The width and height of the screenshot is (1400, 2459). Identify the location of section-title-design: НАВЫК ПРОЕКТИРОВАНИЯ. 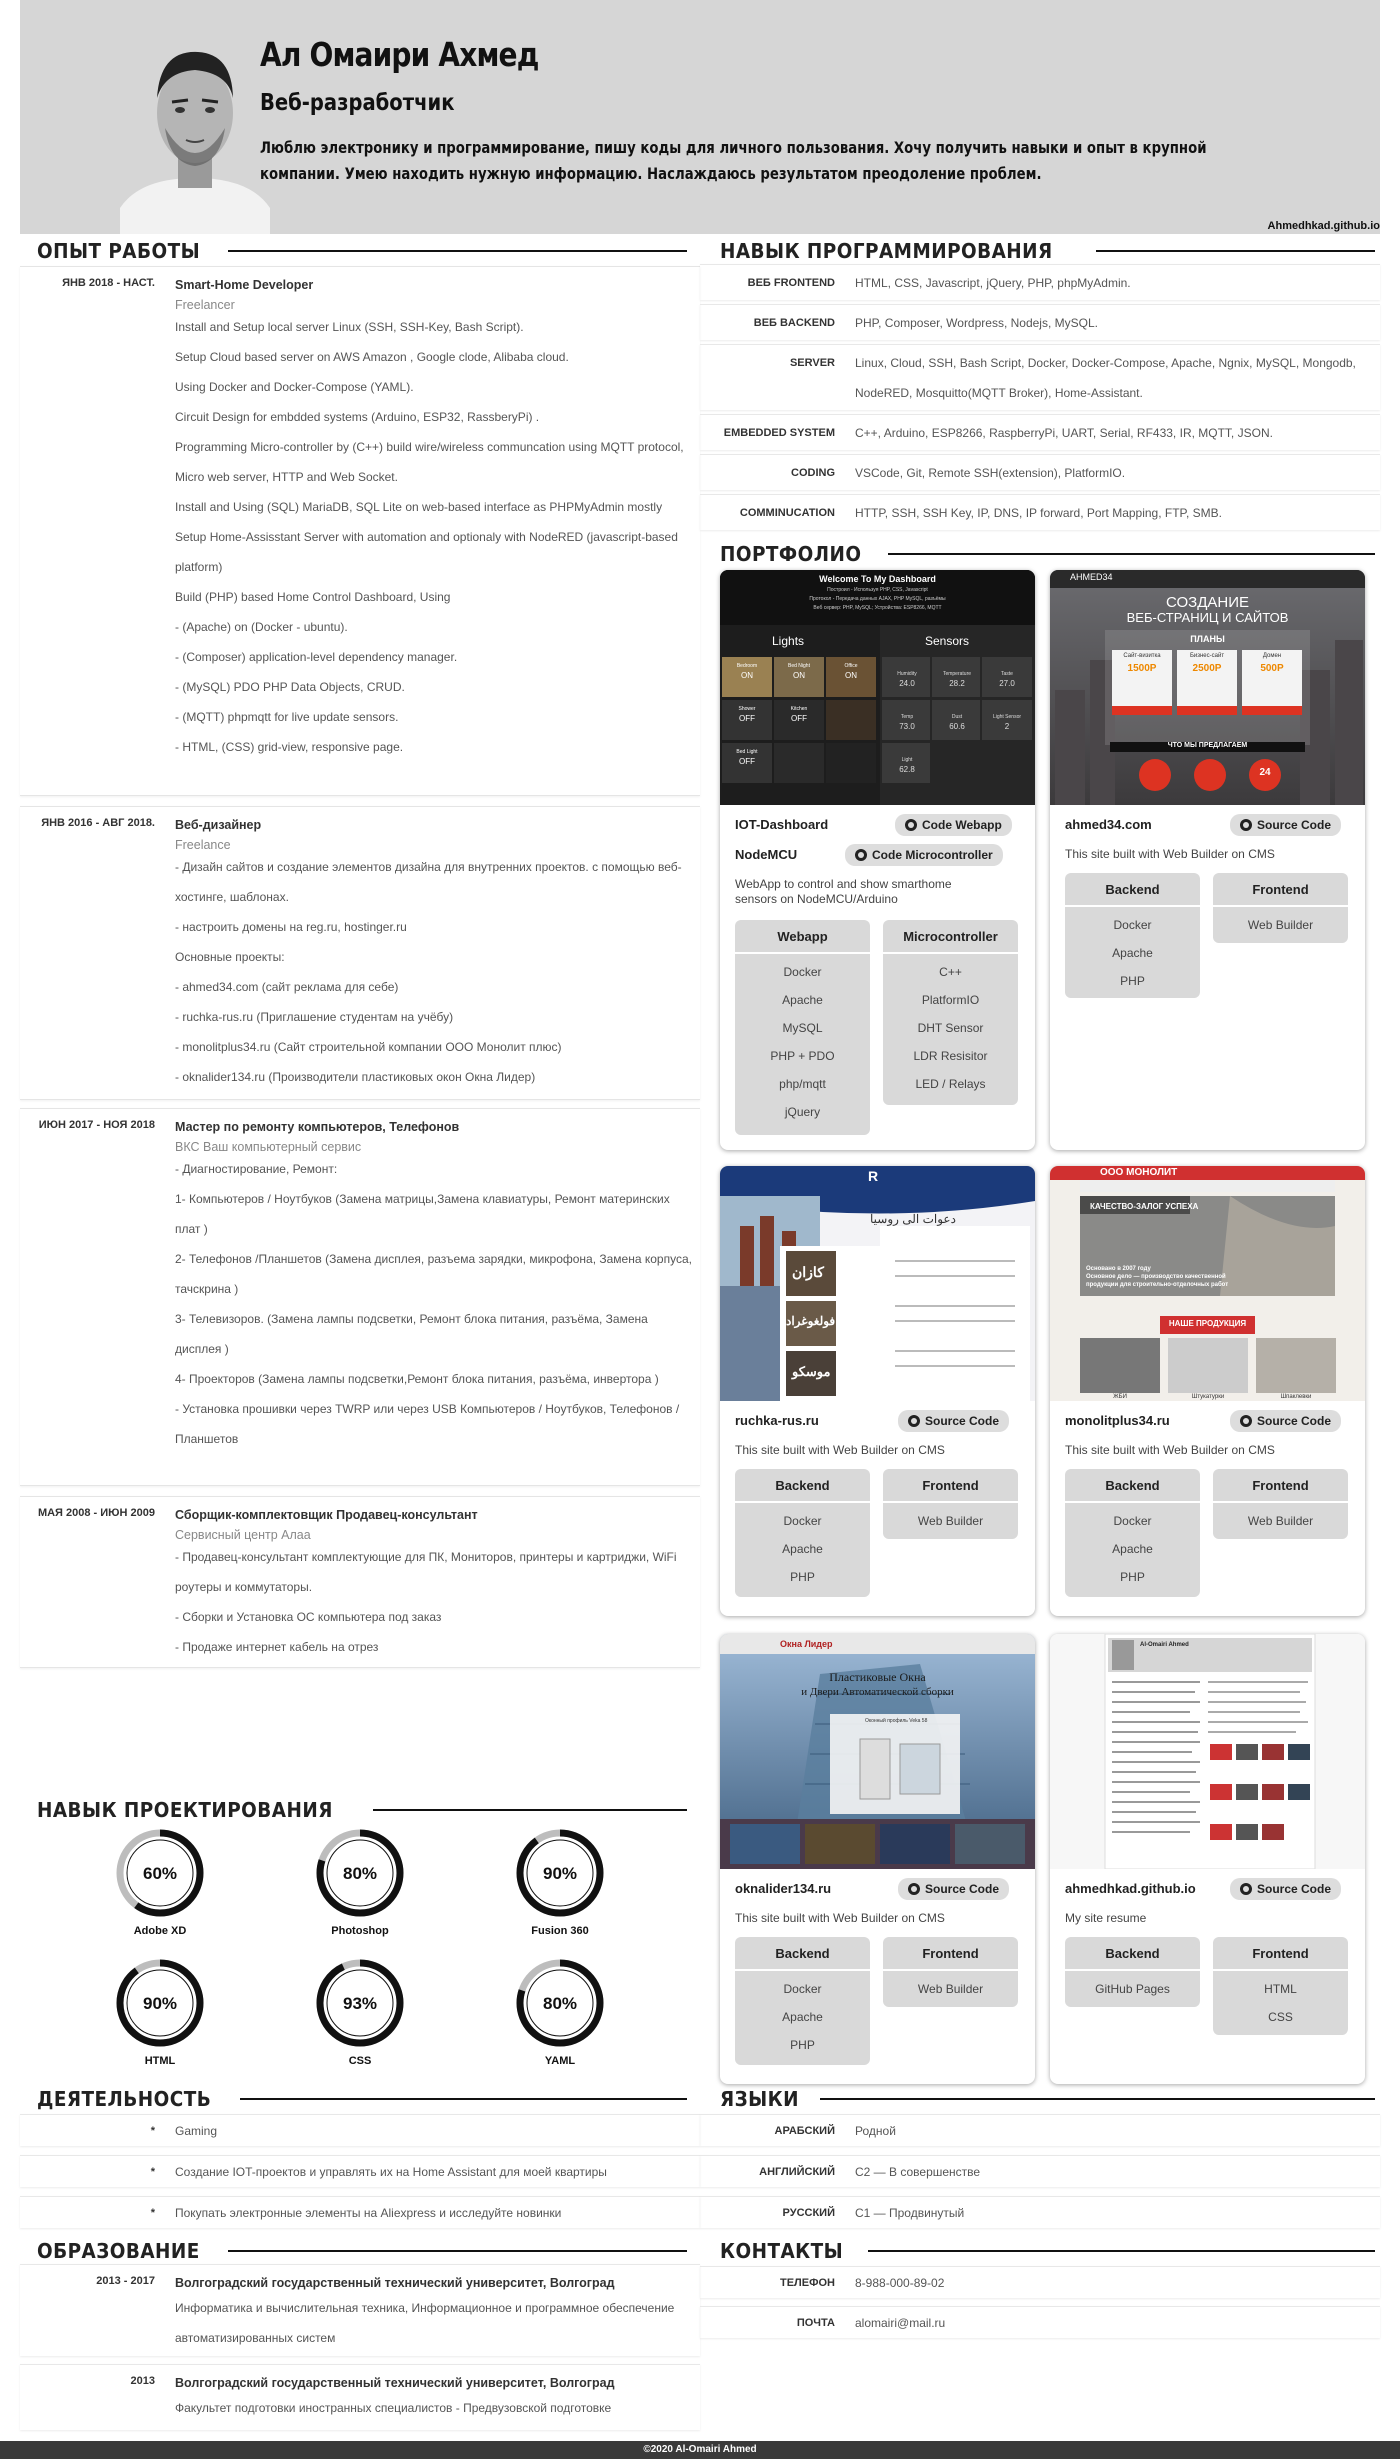
(362, 1810).